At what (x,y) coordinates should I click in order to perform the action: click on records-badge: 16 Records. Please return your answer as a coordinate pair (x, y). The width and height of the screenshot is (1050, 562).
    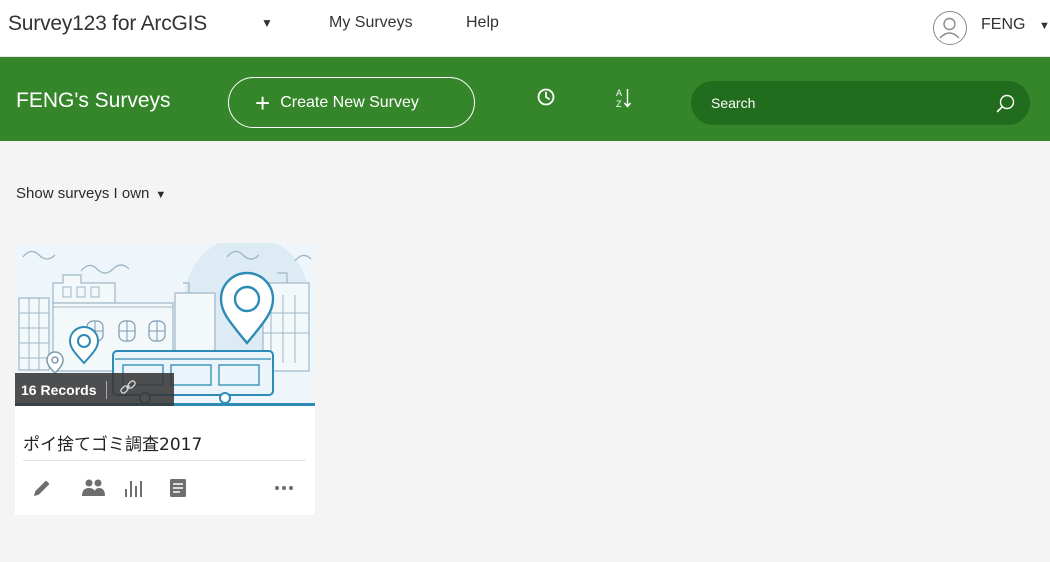
    Looking at the image, I should click on (94, 389).